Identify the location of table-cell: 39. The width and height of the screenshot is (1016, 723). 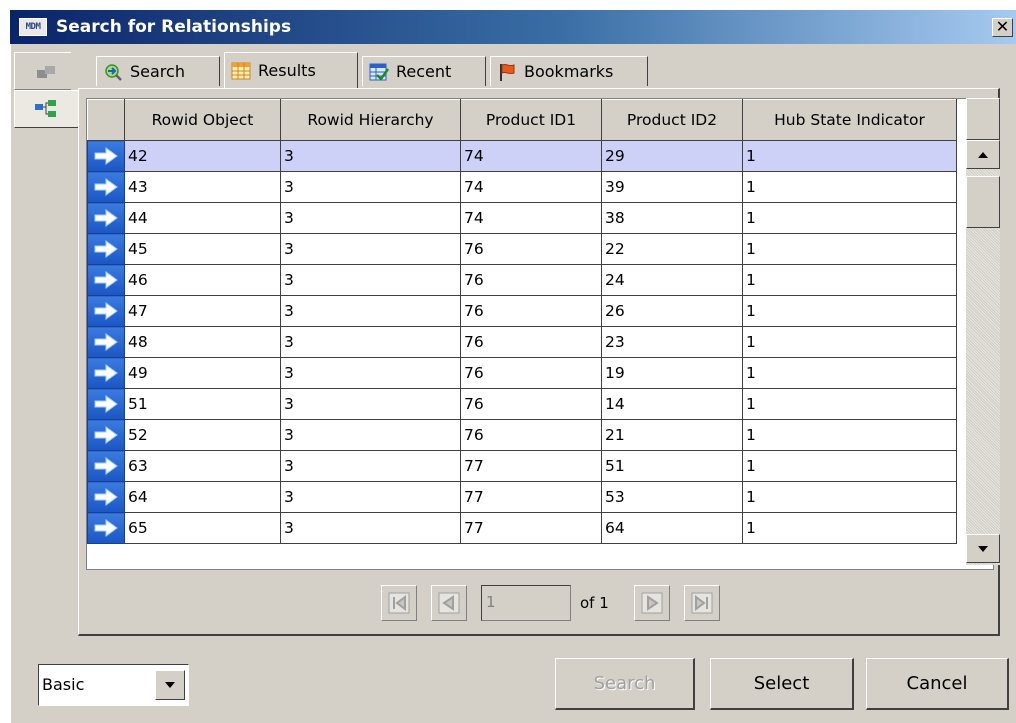
(672, 187).